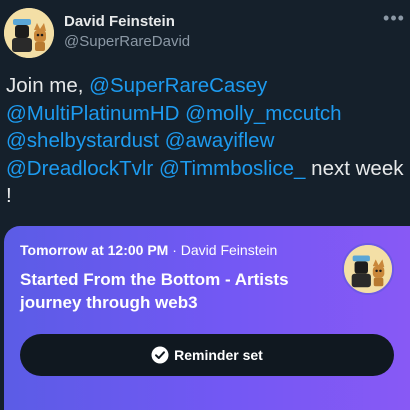  What do you see at coordinates (48, 85) in the screenshot?
I see `tweet-intro: Join me,` at bounding box center [48, 85].